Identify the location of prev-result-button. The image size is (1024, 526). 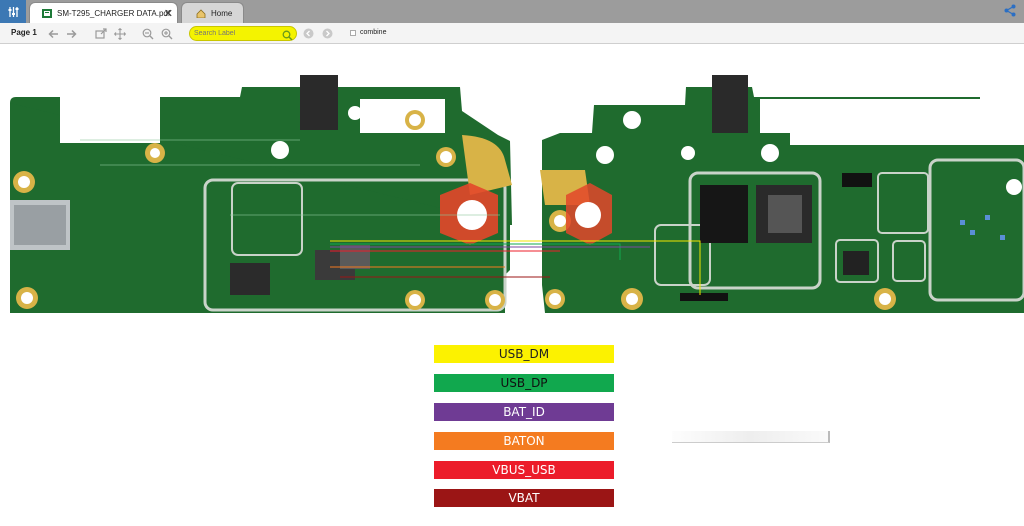
(308, 33).